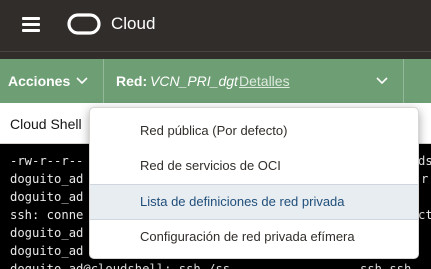 The height and width of the screenshot is (269, 431). I want to click on menu-item-red-publica: Red pública (Por defecto), so click(254, 132).